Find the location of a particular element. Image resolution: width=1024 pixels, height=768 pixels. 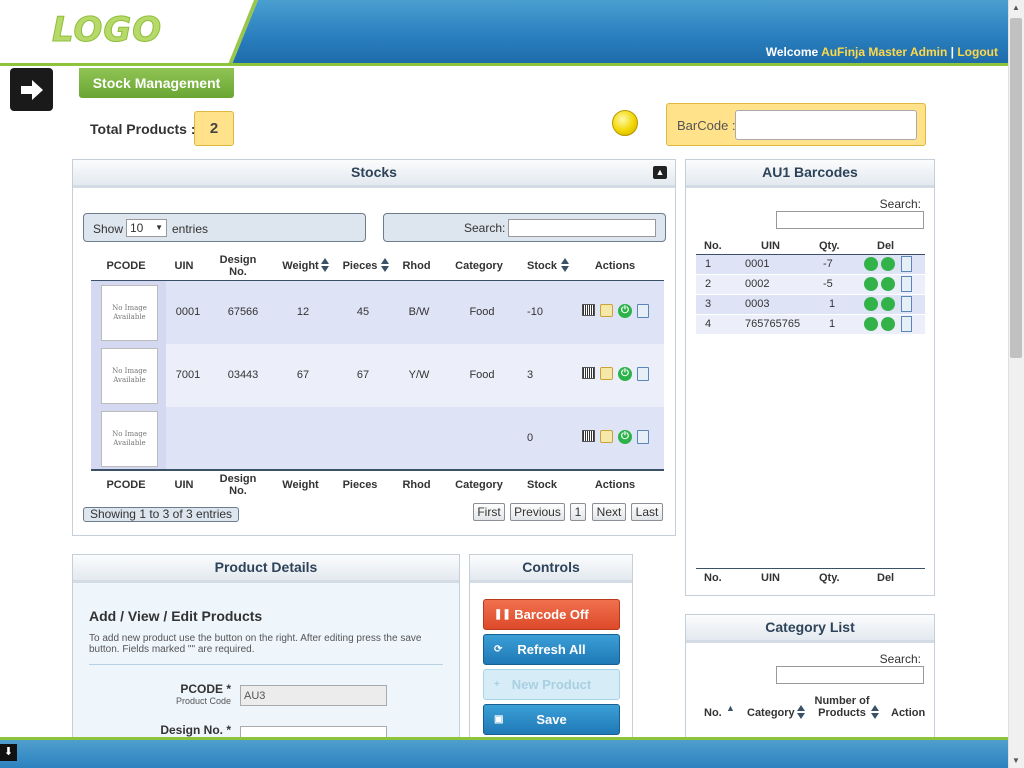

barcode-row: 4 765765765 1 is located at coordinates (810, 324).